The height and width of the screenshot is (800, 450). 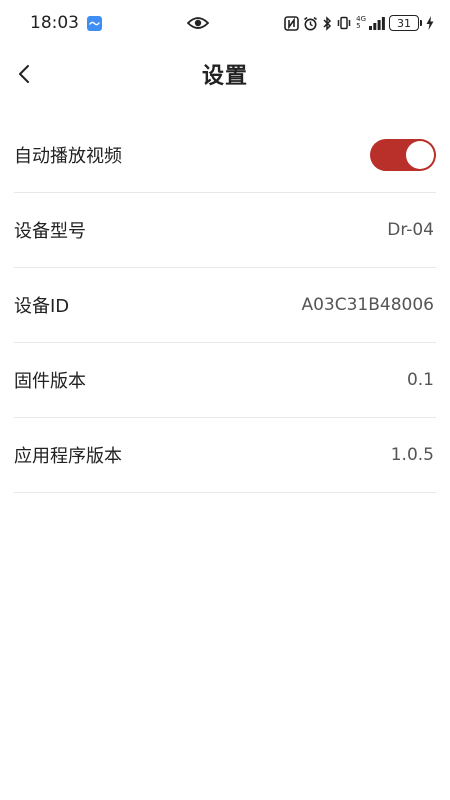 I want to click on device-id-value: A03C31B48006, so click(x=367, y=305).